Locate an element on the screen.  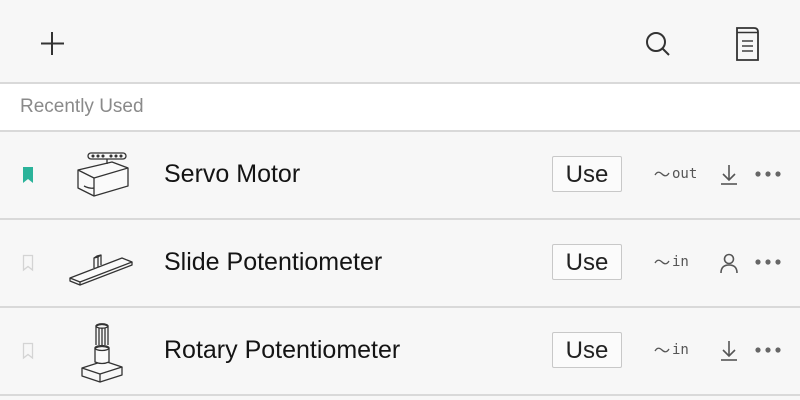
plus-icon is located at coordinates (52, 43).